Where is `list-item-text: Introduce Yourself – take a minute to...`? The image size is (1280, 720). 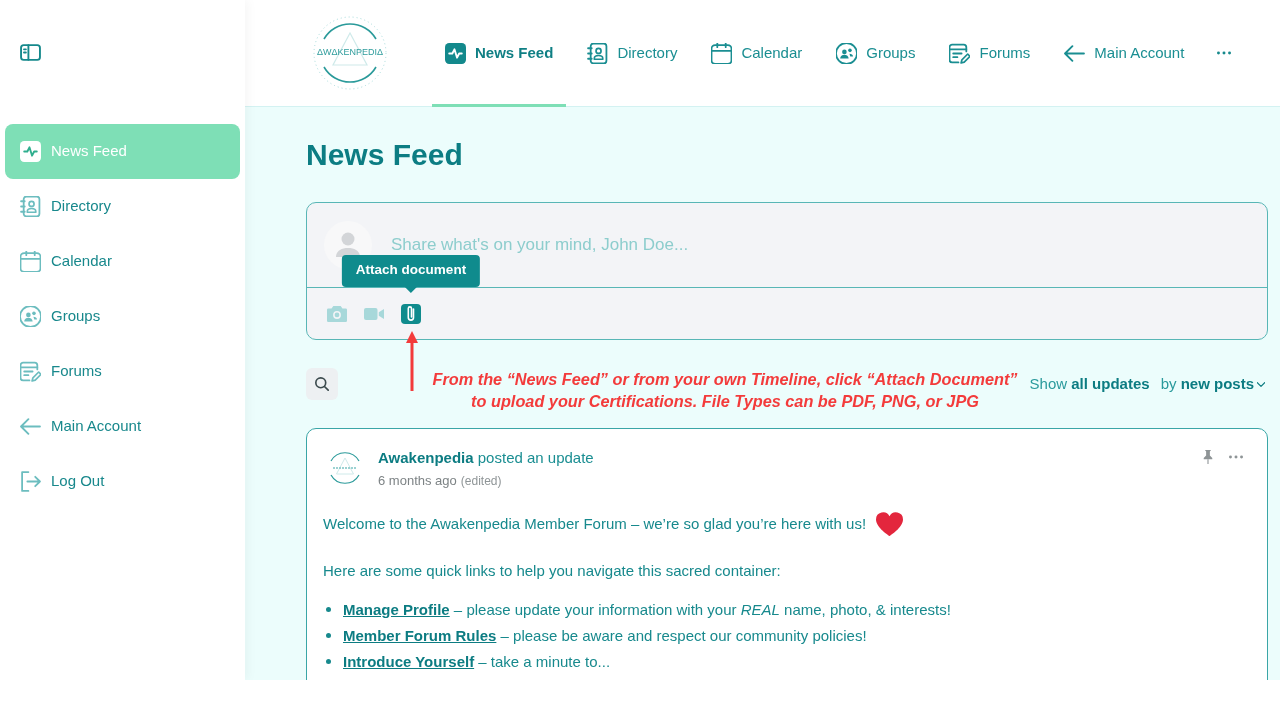 list-item-text: Introduce Yourself – take a minute to... is located at coordinates (477, 661).